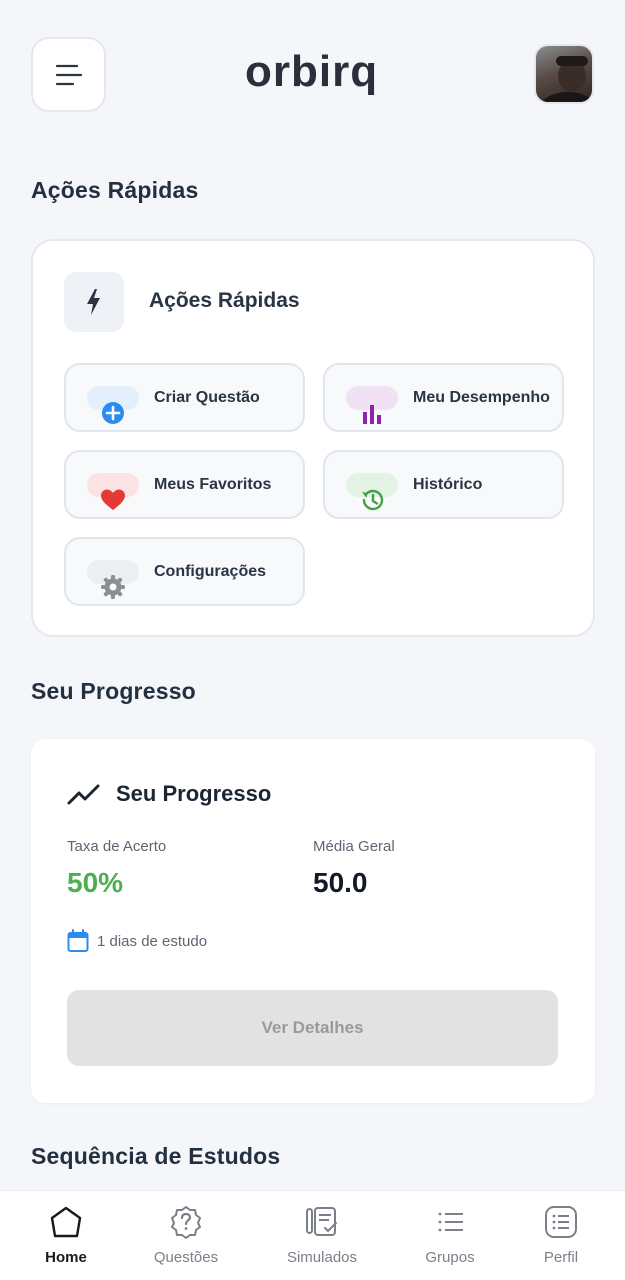  Describe the element at coordinates (322, 1257) in the screenshot. I see `nav-simulations-label: Simulados` at that location.